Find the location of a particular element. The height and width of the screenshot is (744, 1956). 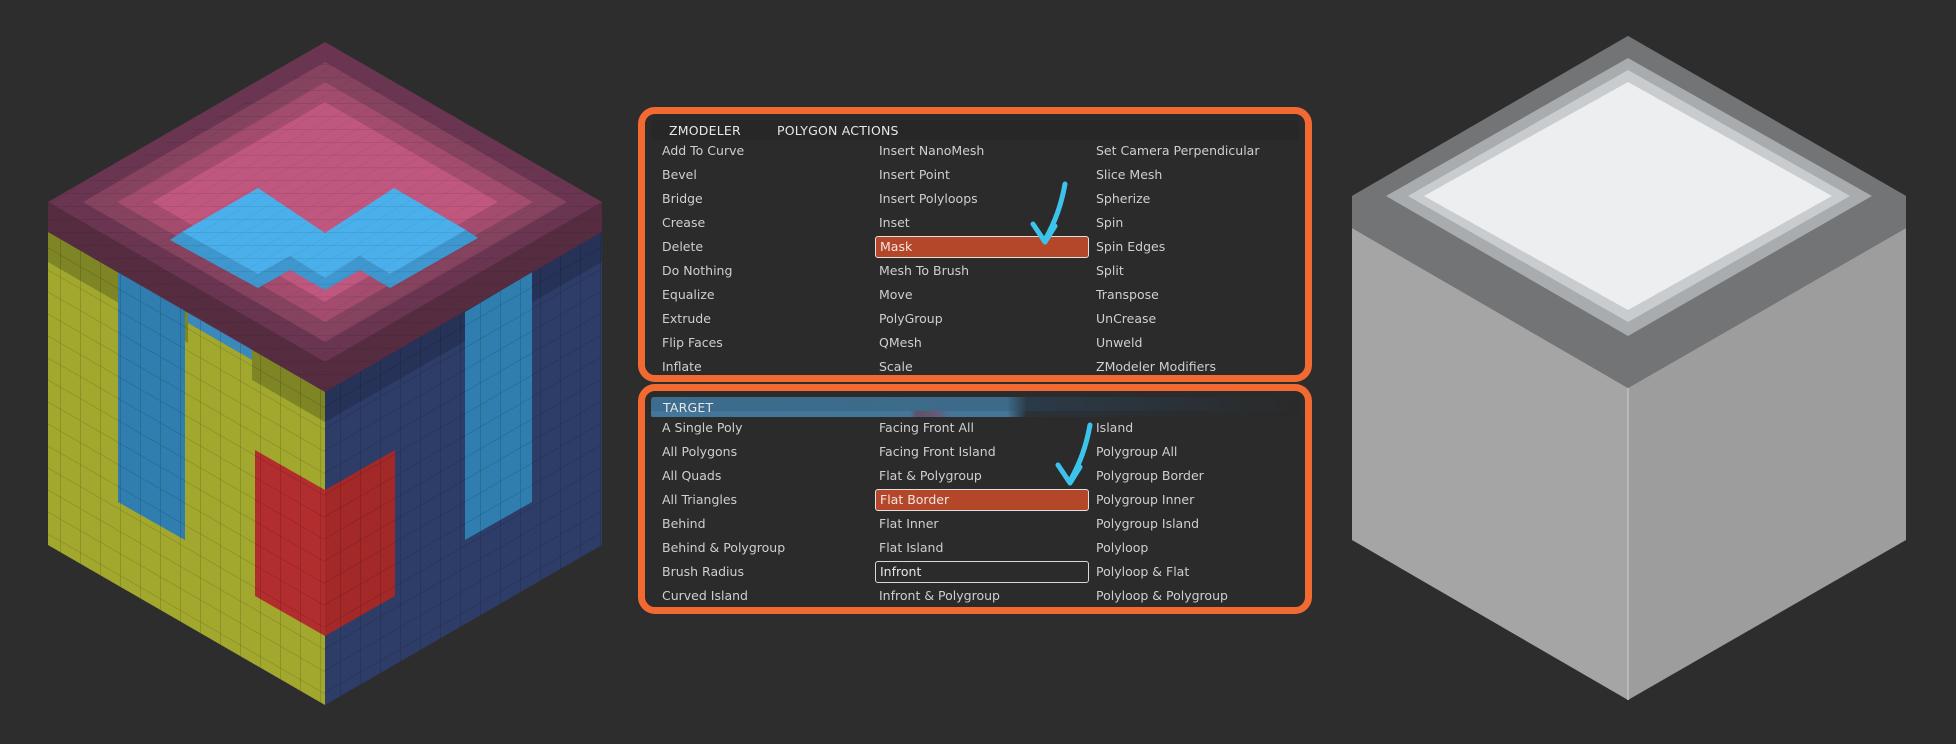

action-inflate: Inflate is located at coordinates (765, 367).